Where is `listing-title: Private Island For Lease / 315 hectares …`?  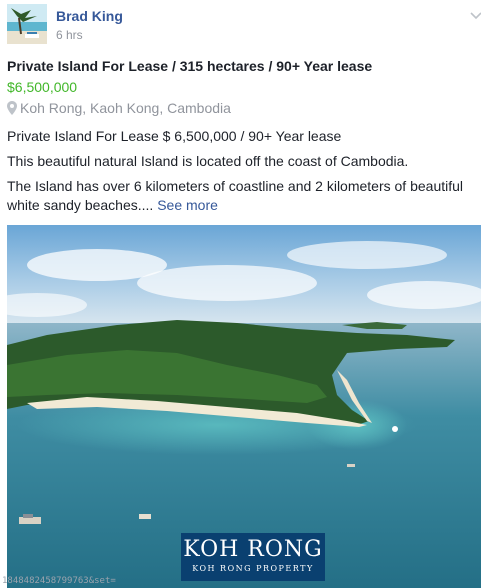
listing-title: Private Island For Lease / 315 hectares … is located at coordinates (189, 66).